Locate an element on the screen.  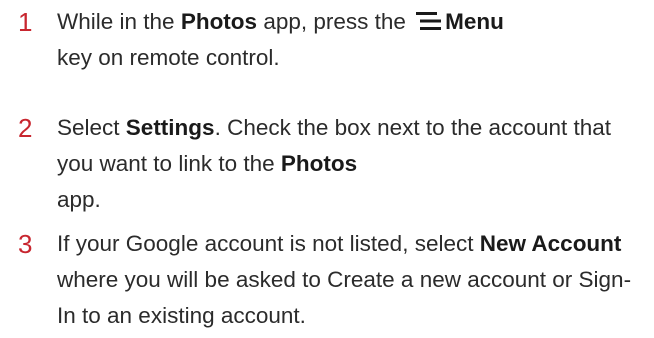
menu-key-label: Menu is located at coordinates (474, 21).